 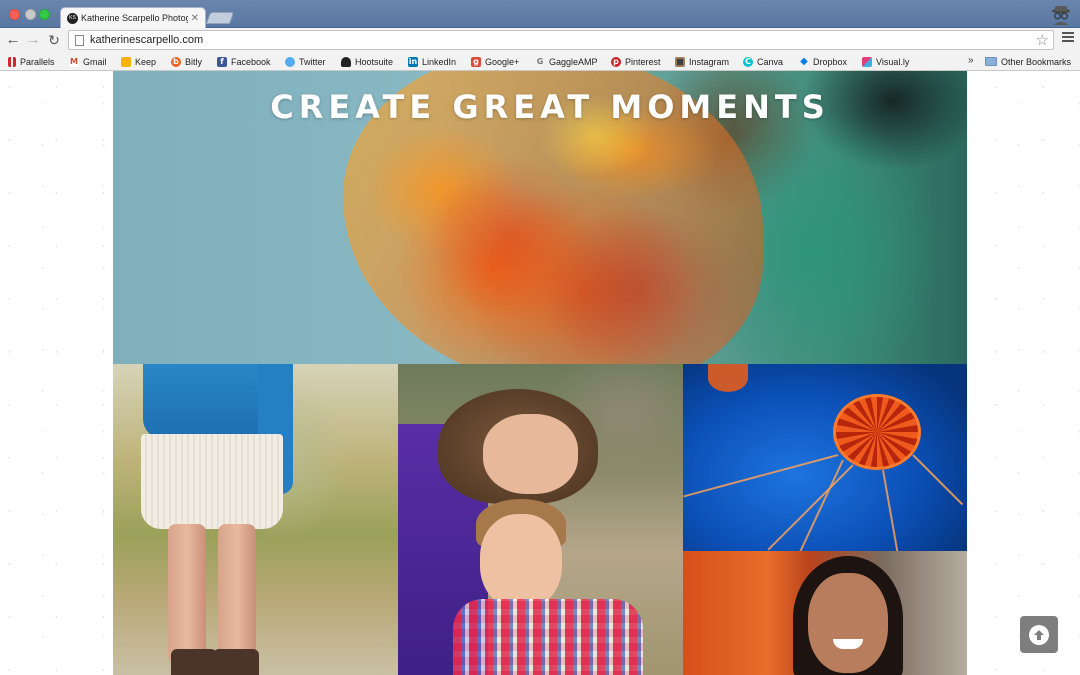 What do you see at coordinates (748, 61) in the screenshot?
I see `canva-icon: C` at bounding box center [748, 61].